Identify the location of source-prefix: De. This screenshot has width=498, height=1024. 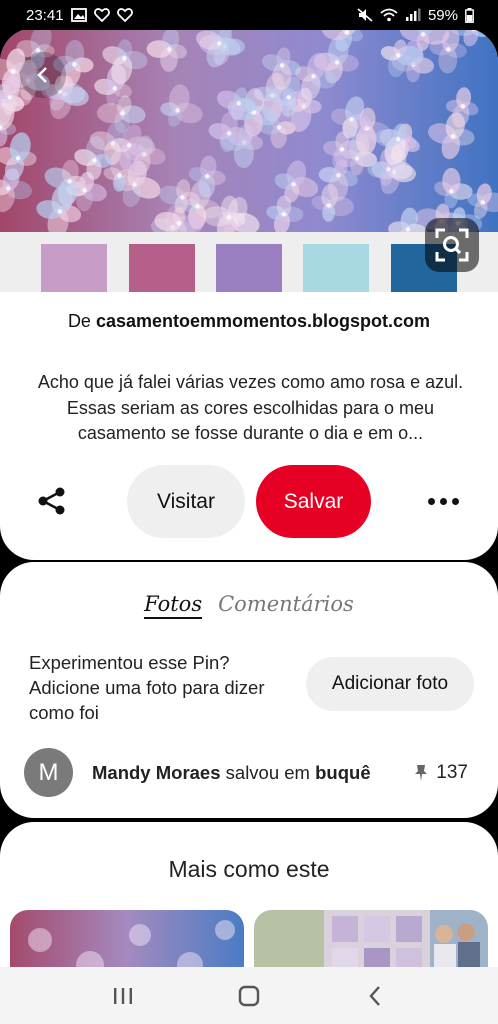
(79, 321).